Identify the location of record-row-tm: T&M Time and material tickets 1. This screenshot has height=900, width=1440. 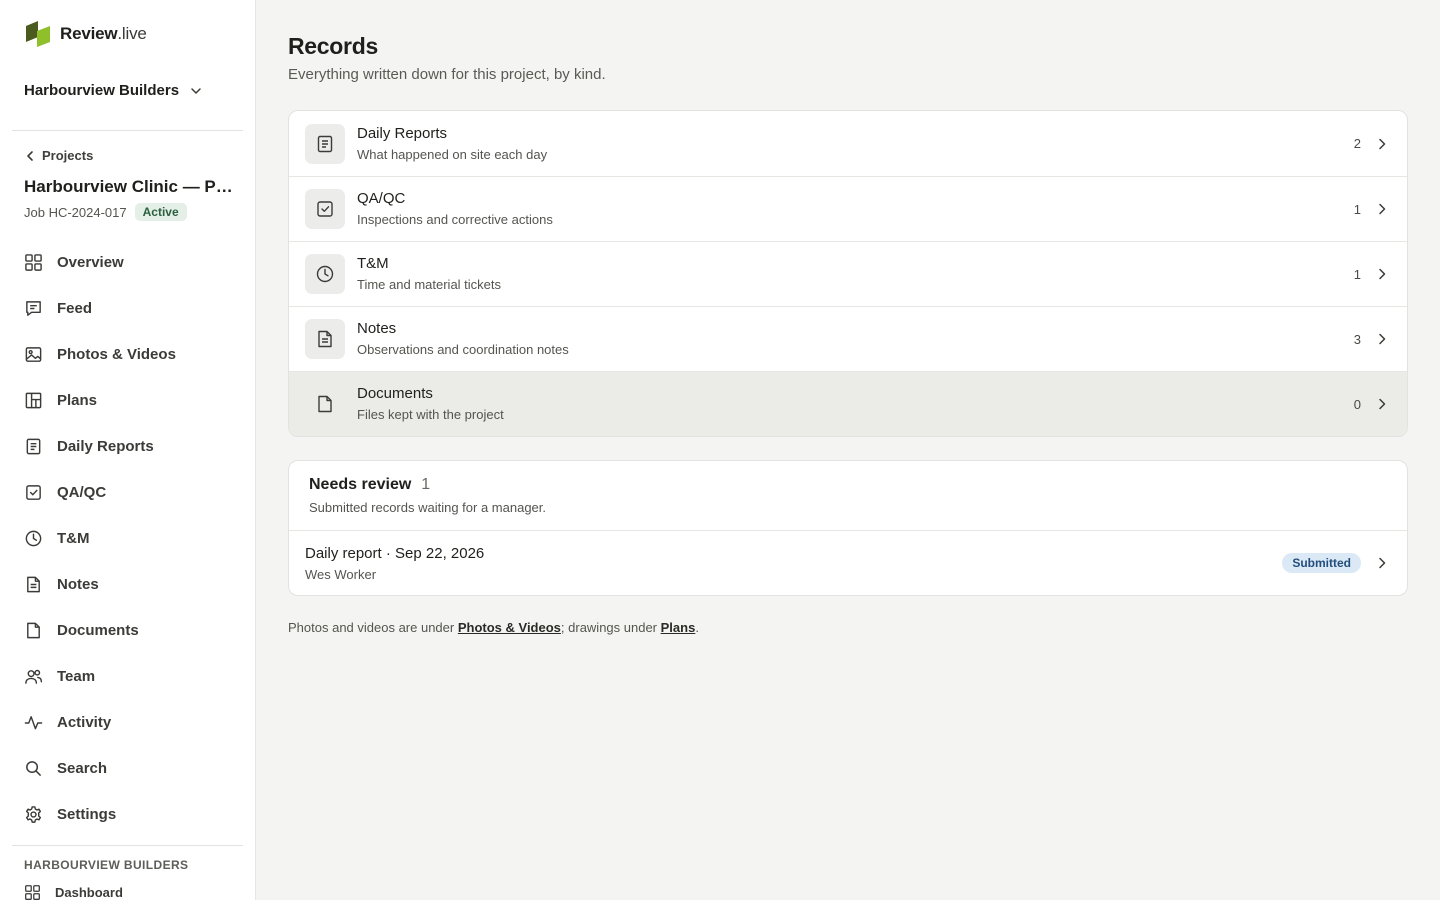
(848, 273).